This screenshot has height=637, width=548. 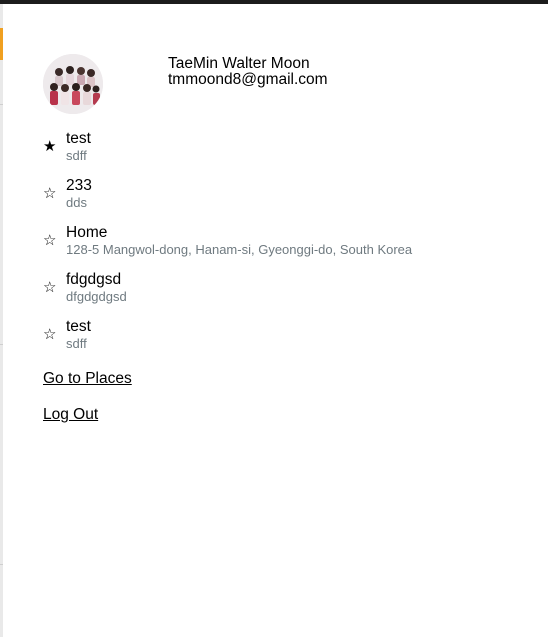 I want to click on user-email: tmmoond8@gmail.com, so click(x=248, y=79).